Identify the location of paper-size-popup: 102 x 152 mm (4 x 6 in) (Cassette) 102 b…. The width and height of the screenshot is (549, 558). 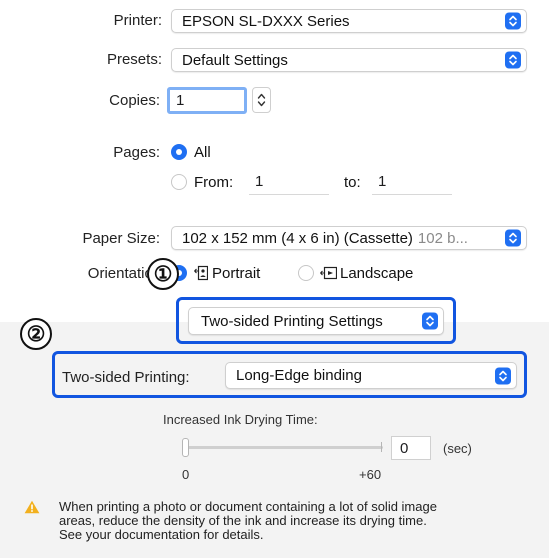
(349, 238).